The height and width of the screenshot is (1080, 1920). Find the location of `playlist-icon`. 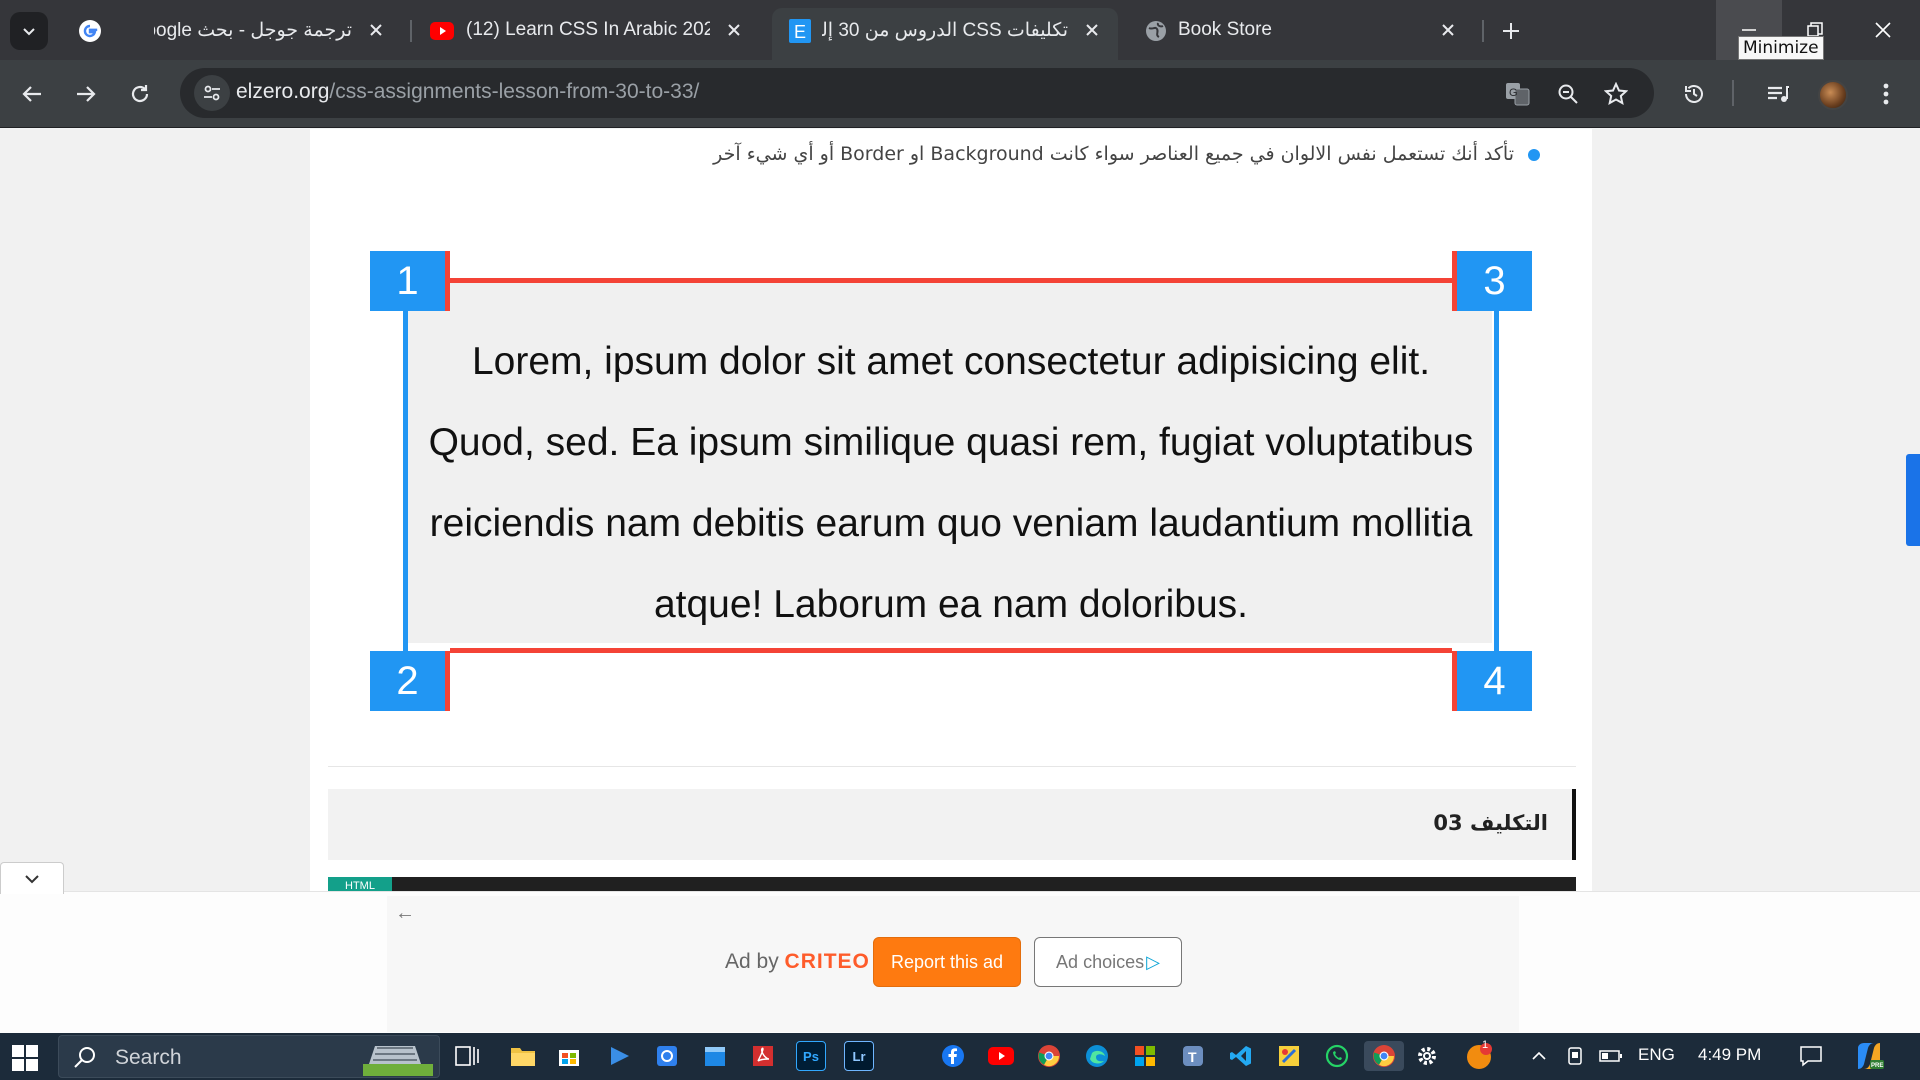

playlist-icon is located at coordinates (1778, 94).